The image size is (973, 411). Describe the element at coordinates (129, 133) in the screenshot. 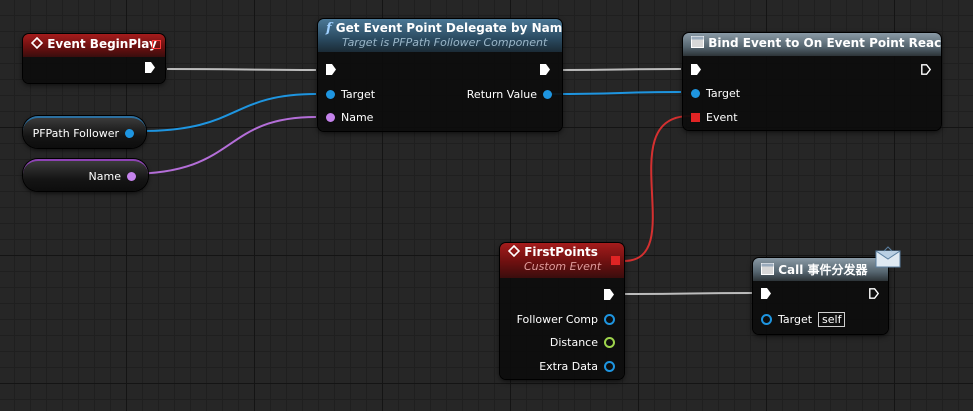

I see `object-out-pin` at that location.